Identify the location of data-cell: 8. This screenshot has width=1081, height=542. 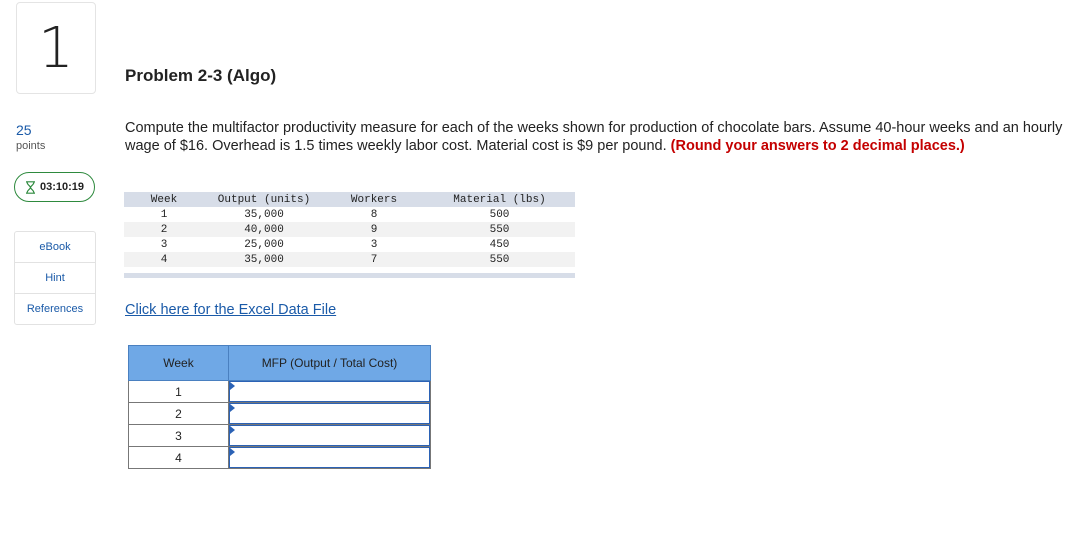
(374, 214).